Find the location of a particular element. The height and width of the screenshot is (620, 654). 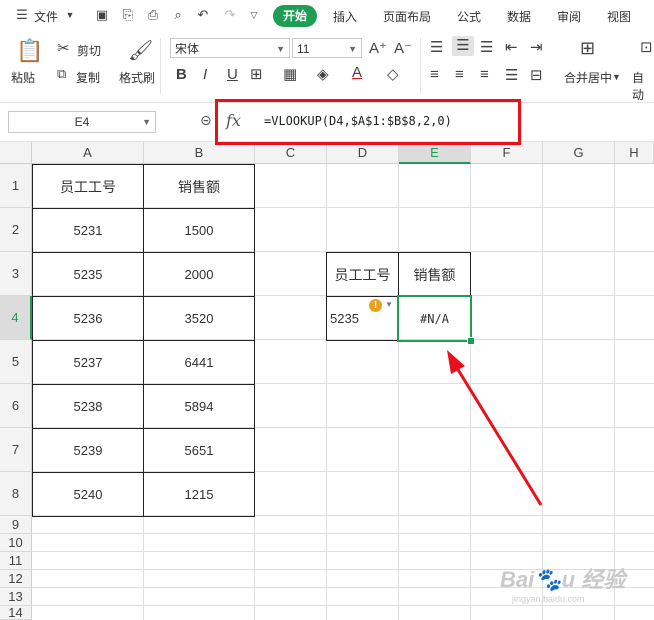

watermark-logo: Bai🐾u 经验 is located at coordinates (563, 579).